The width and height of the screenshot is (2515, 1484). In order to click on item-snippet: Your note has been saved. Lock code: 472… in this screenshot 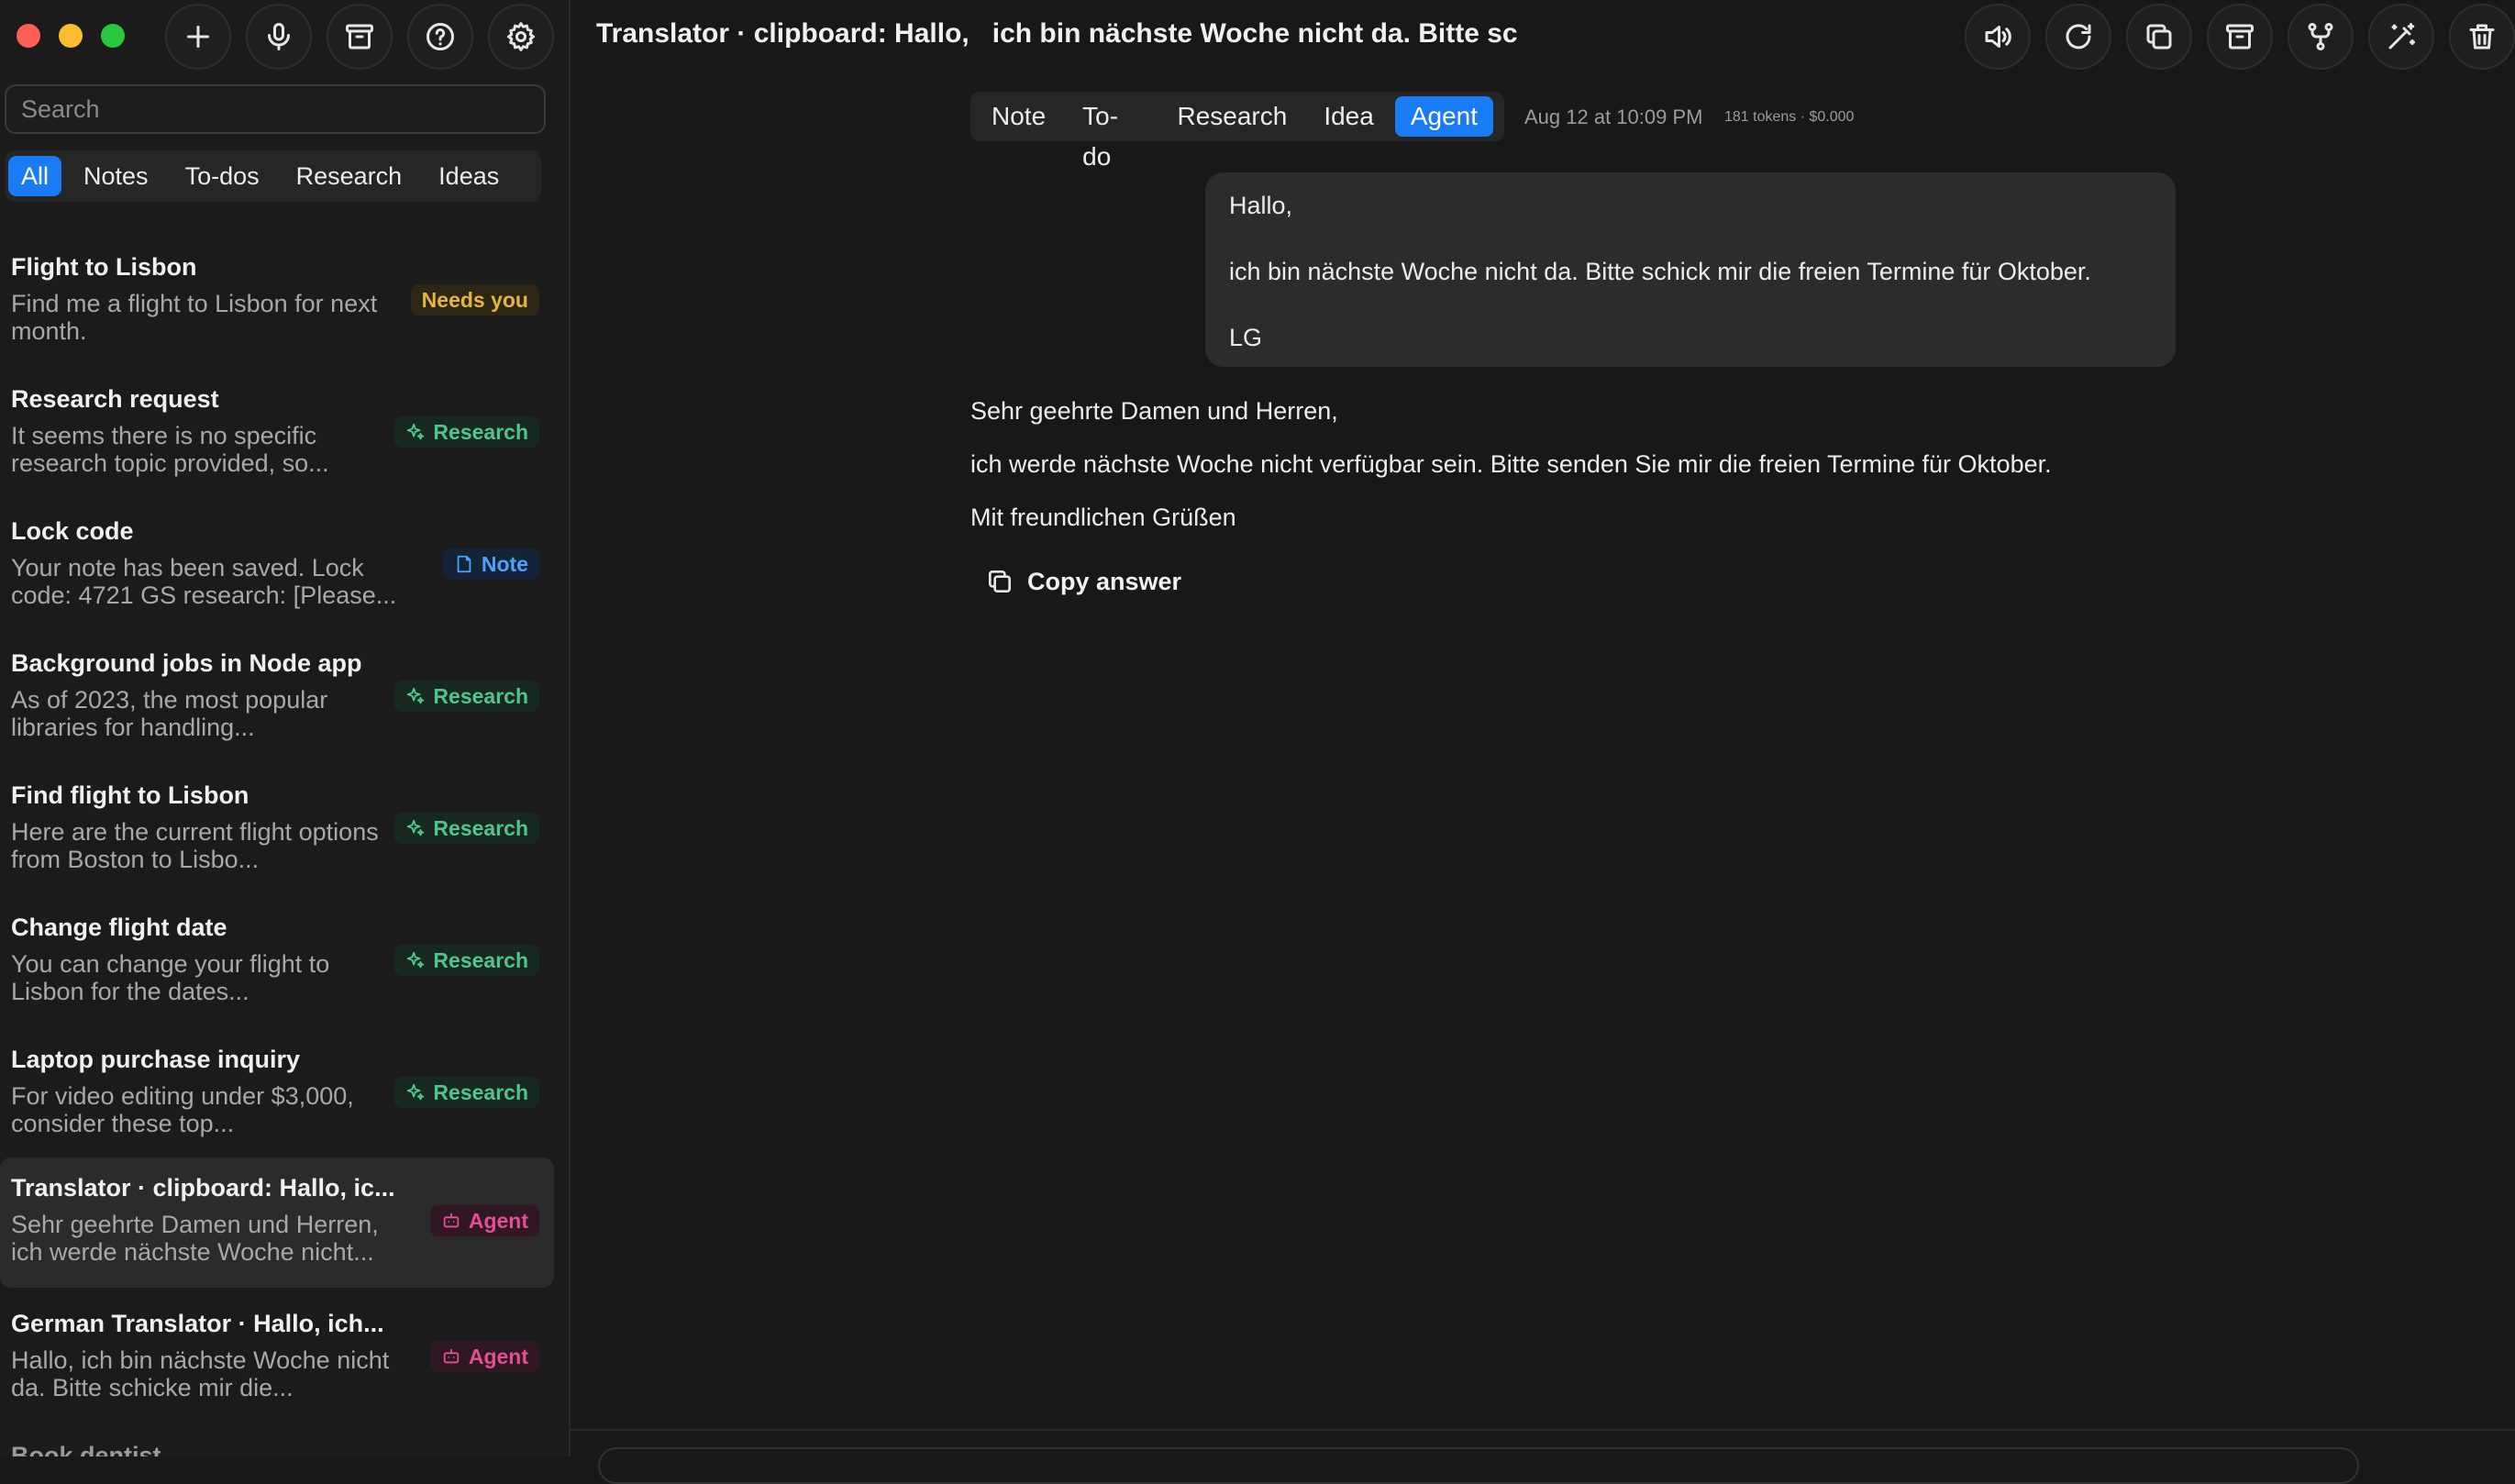, I will do `click(204, 581)`.